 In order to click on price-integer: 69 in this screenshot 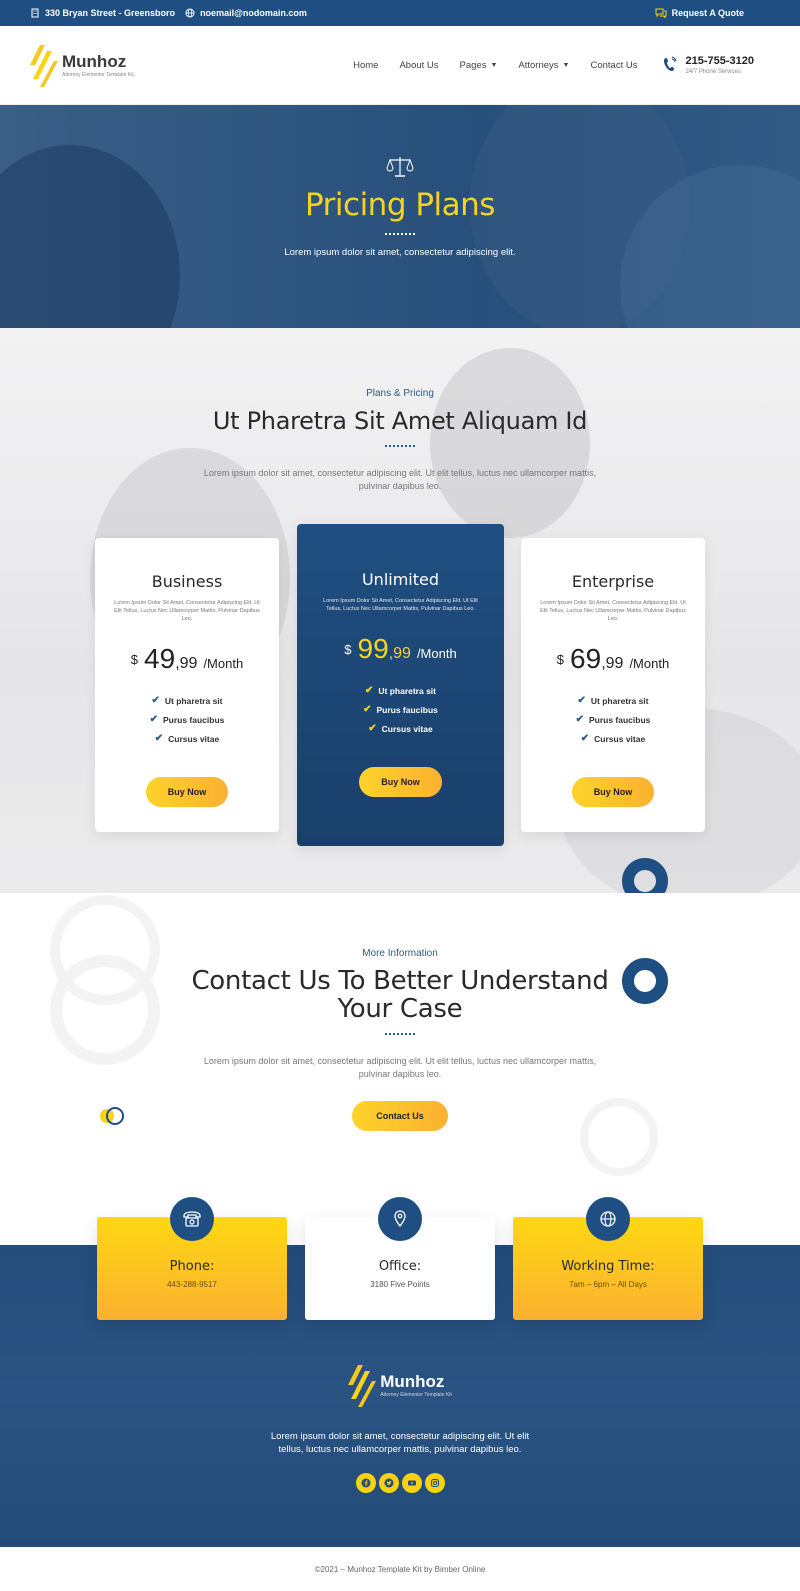, I will do `click(586, 658)`.